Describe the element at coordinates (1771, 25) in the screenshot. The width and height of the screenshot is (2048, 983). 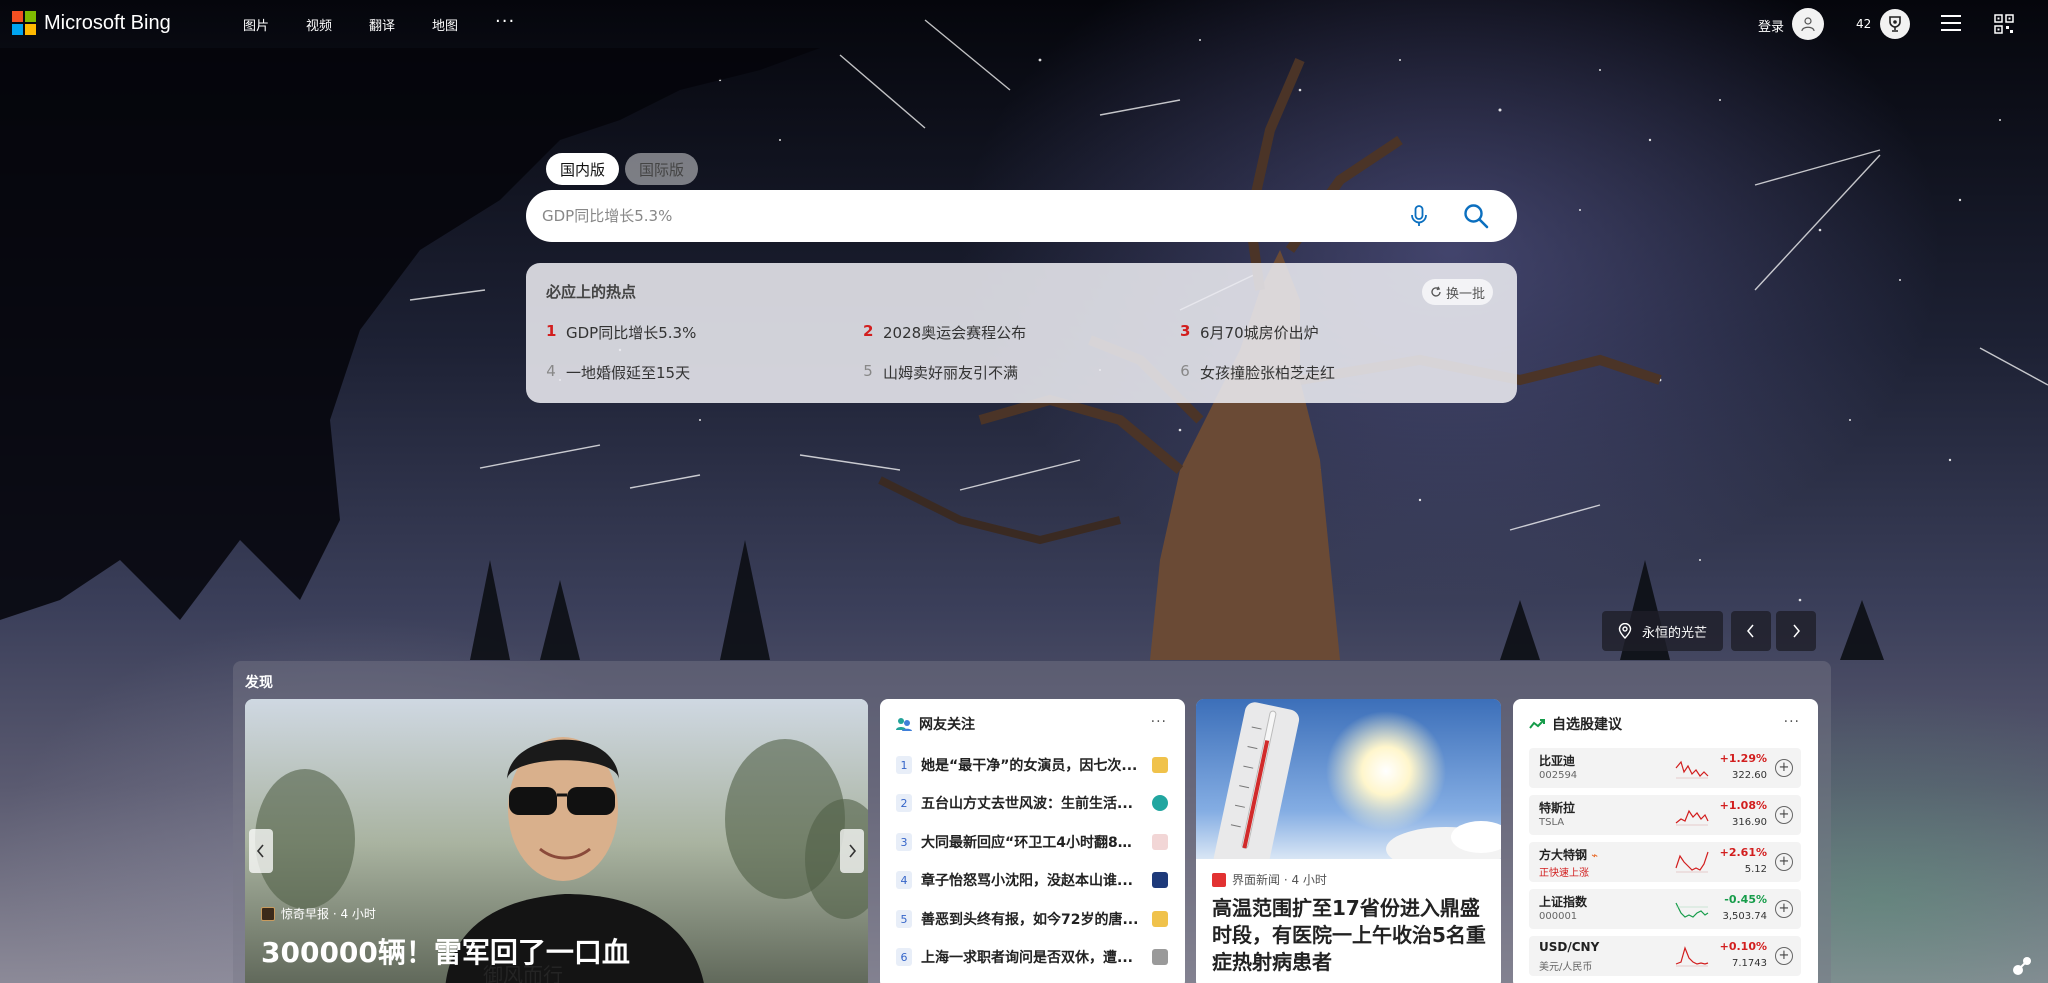
I see `login-link: 登录` at that location.